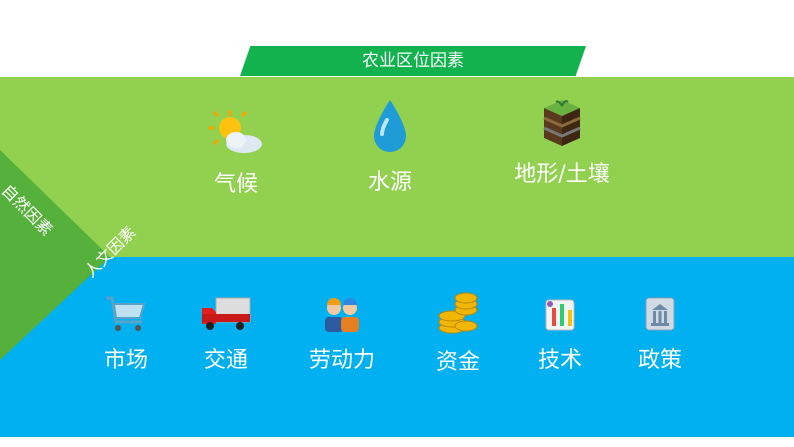  Describe the element at coordinates (458, 313) in the screenshot. I see `coins-icon` at that location.